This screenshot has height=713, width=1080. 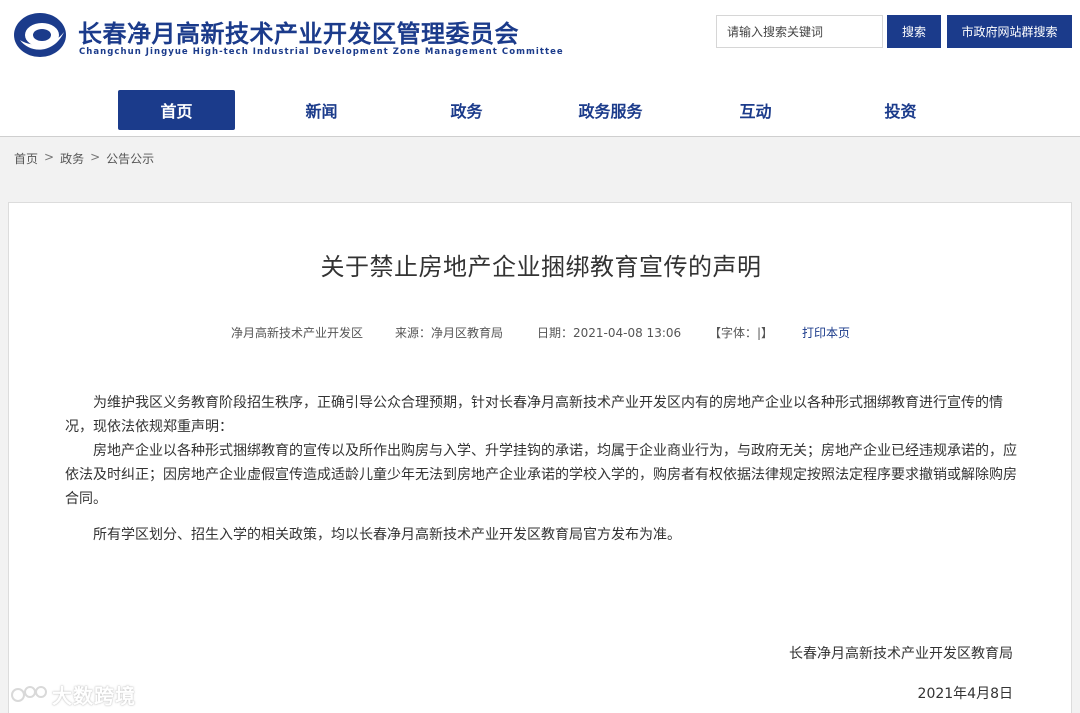 What do you see at coordinates (741, 332) in the screenshot?
I see `font-size-control: 【字体：|】` at bounding box center [741, 332].